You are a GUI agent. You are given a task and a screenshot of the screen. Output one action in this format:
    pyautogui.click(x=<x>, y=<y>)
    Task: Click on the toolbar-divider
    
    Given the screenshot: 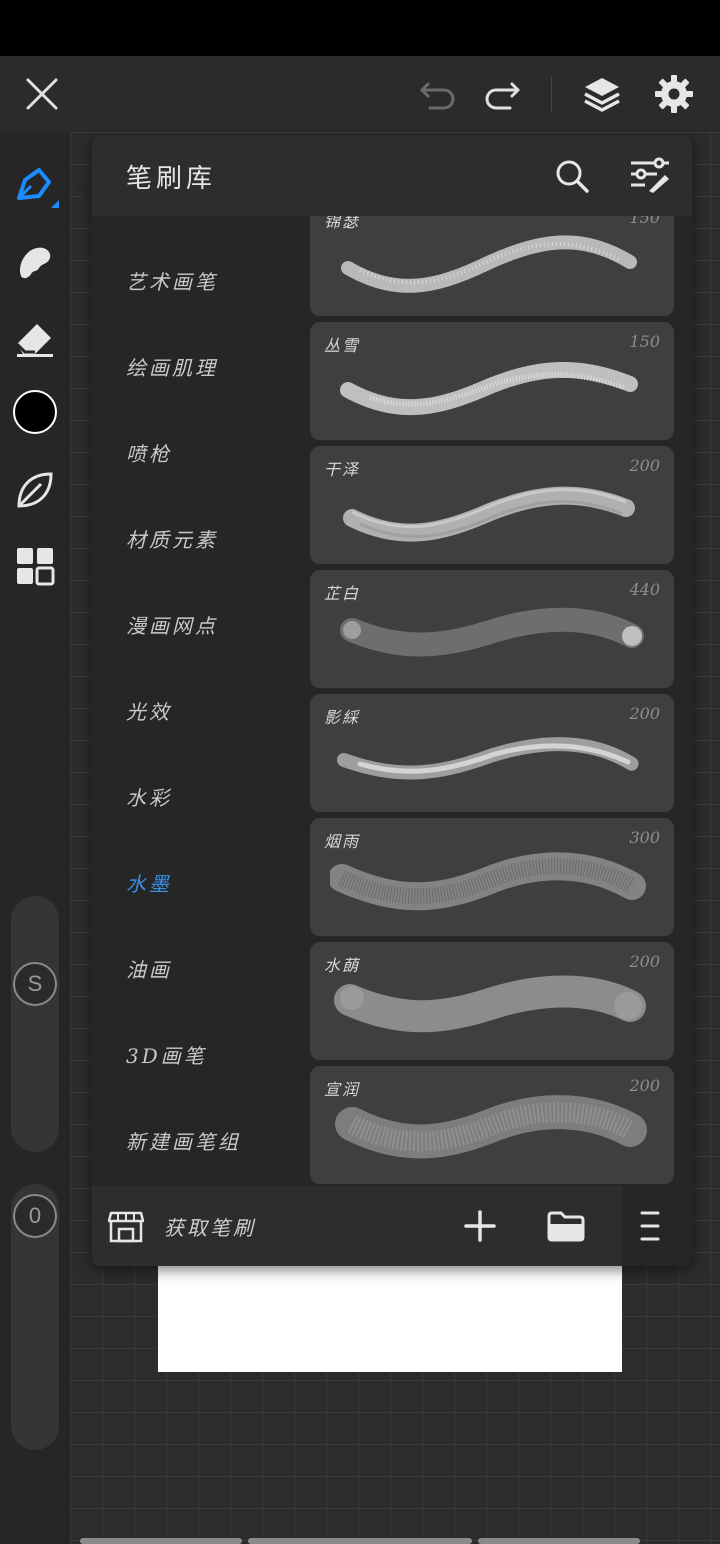 What is the action you would take?
    pyautogui.click(x=551, y=94)
    